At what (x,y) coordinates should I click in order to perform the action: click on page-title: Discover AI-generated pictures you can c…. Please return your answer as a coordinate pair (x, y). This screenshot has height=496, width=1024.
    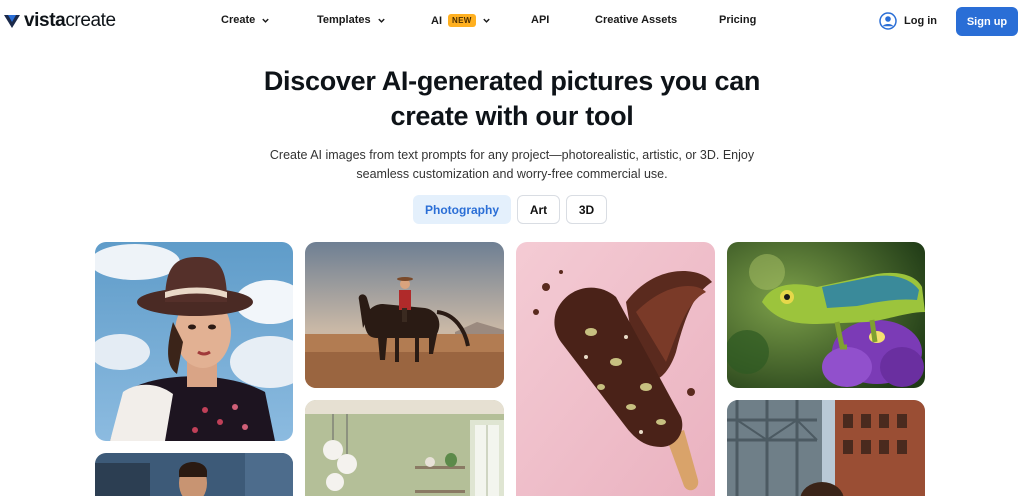
    Looking at the image, I should click on (512, 99).